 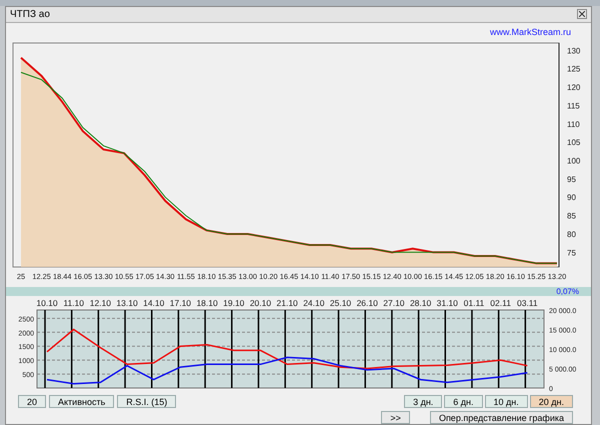 I want to click on next-button: >>, so click(x=395, y=417).